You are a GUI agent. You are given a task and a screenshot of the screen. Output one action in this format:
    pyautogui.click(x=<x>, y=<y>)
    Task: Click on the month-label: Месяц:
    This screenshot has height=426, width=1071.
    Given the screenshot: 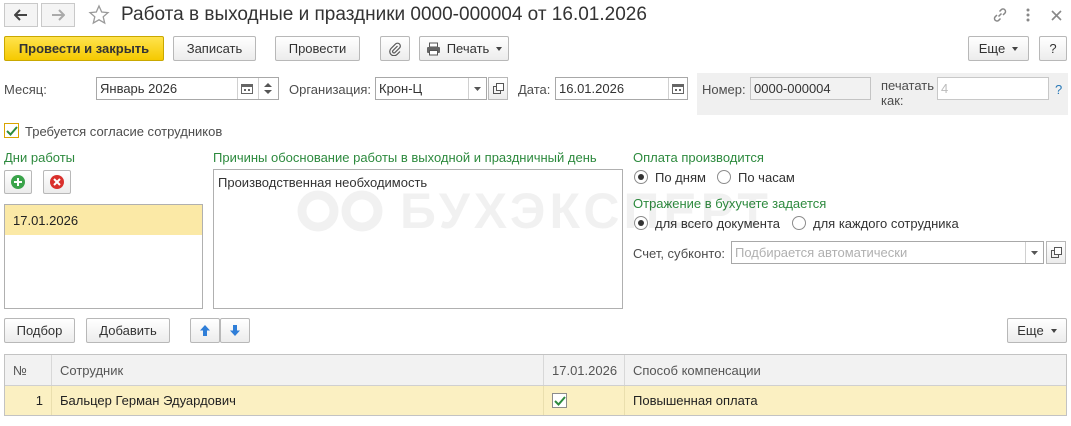 What is the action you would take?
    pyautogui.click(x=25, y=89)
    